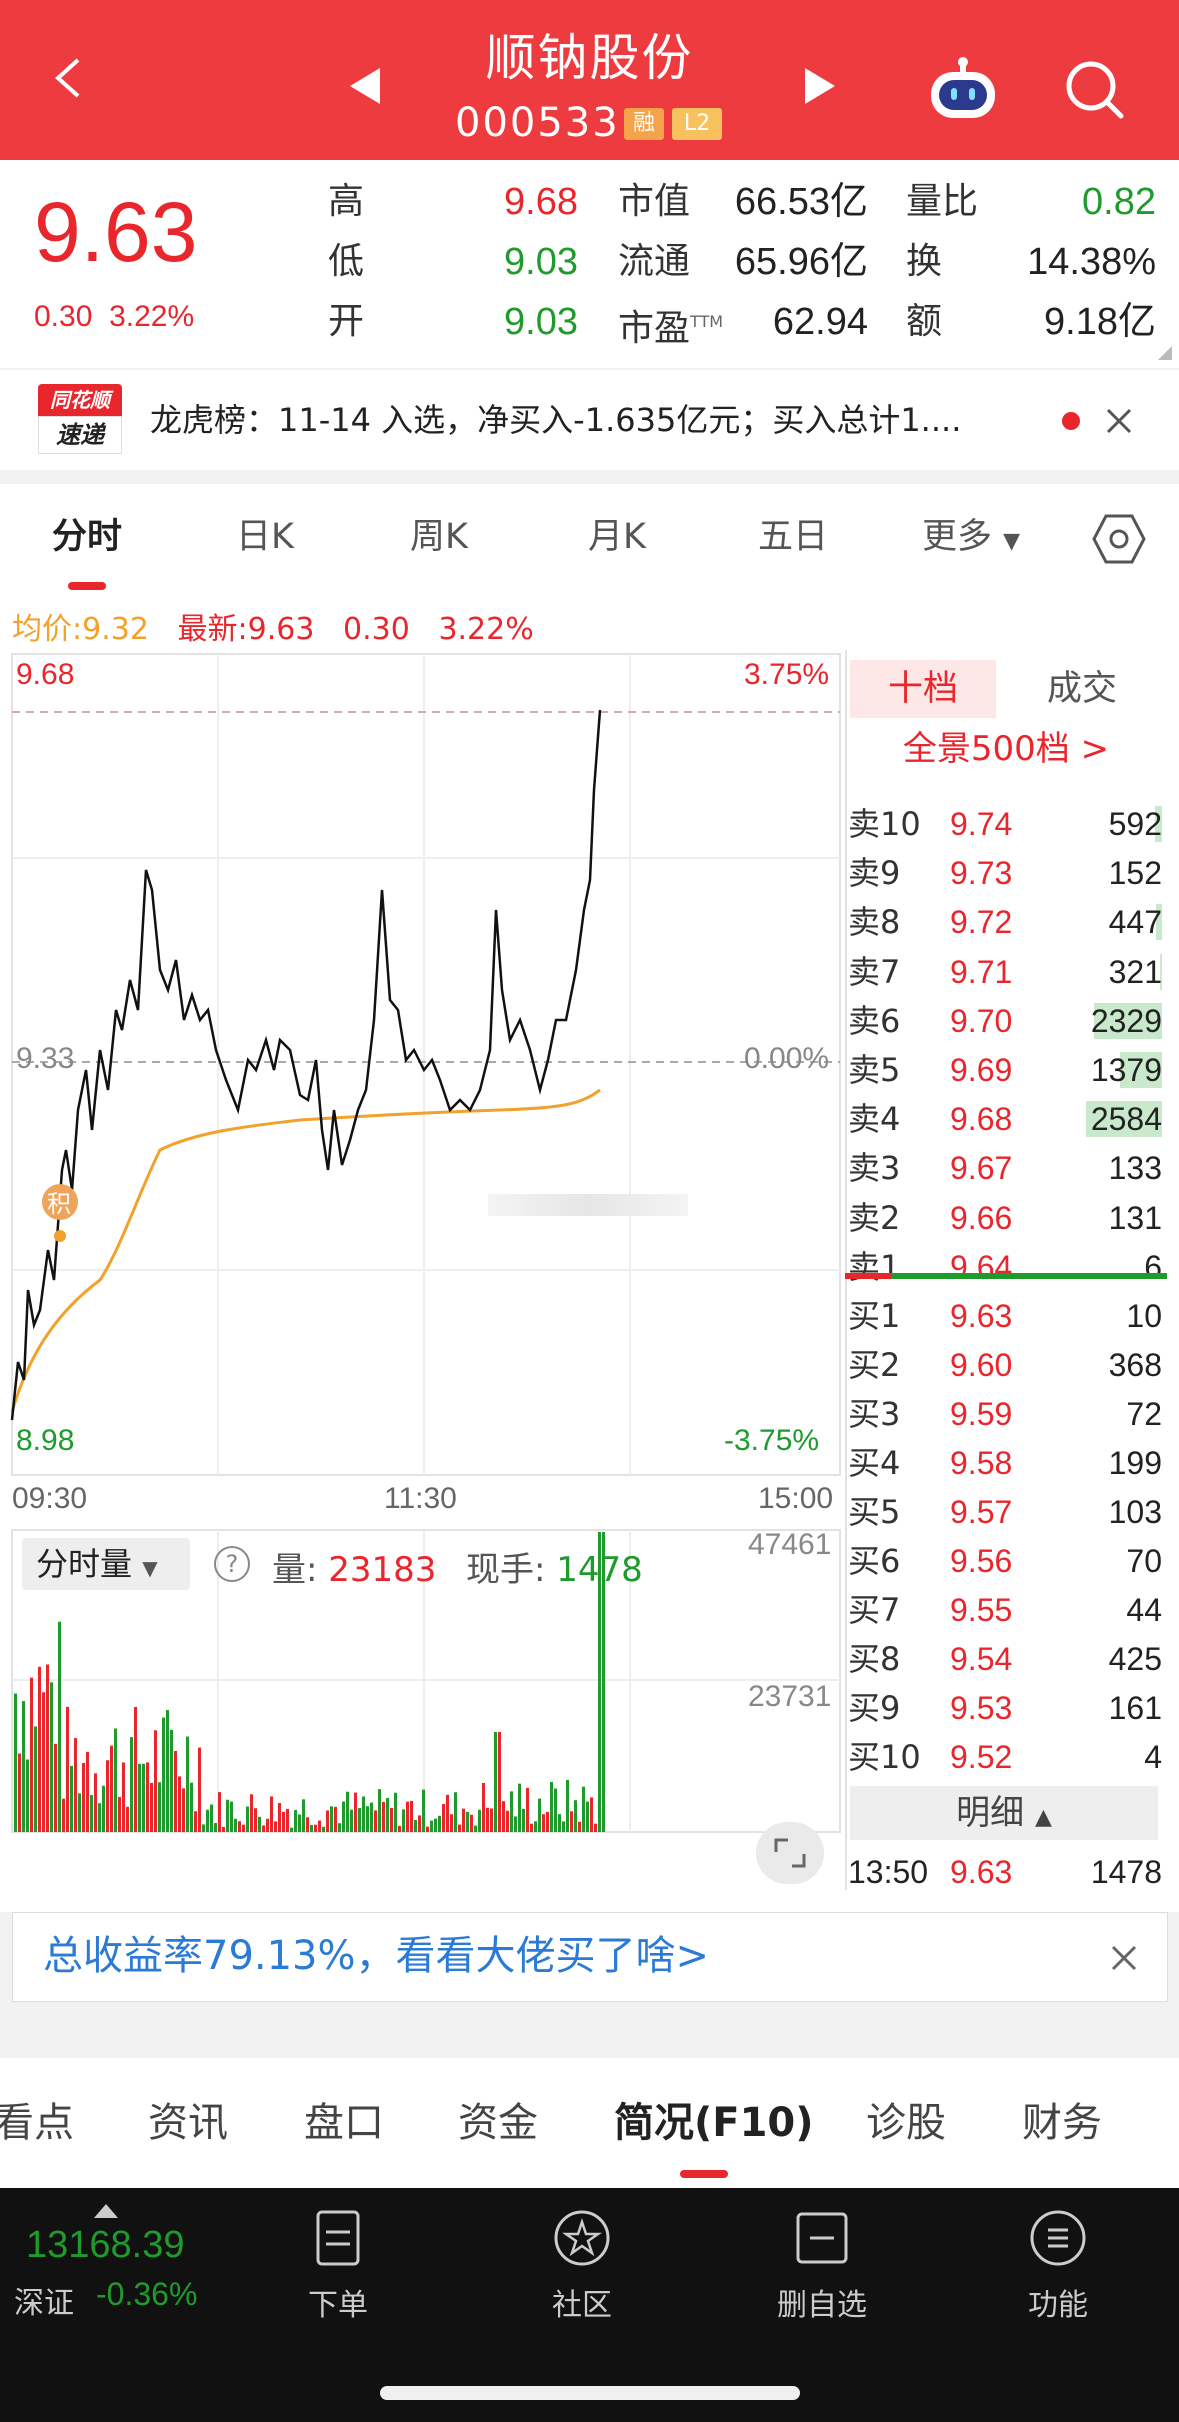 The width and height of the screenshot is (1179, 2422). I want to click on ask-level-row: 卖7 9.71 321, so click(1005, 972).